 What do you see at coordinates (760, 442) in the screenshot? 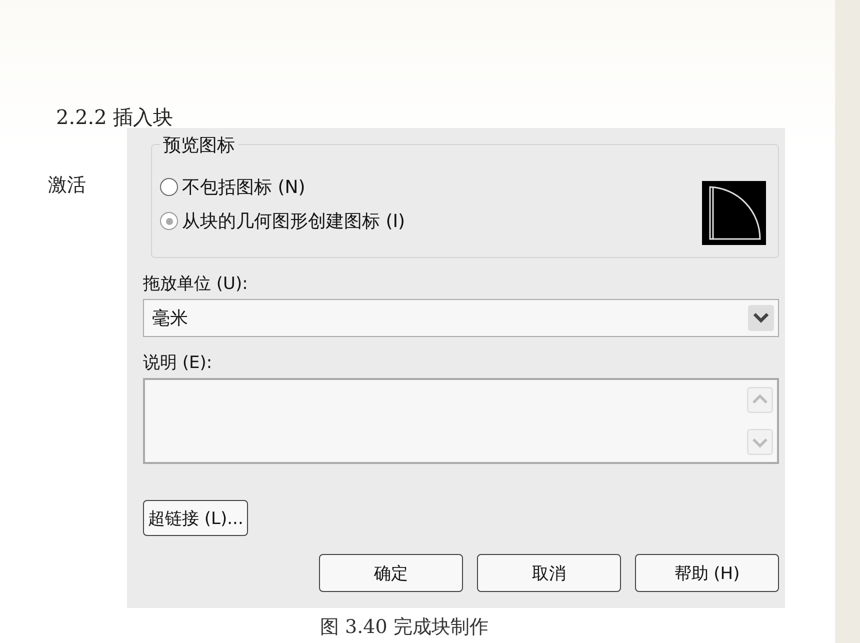
I see `scroll-down-icon` at bounding box center [760, 442].